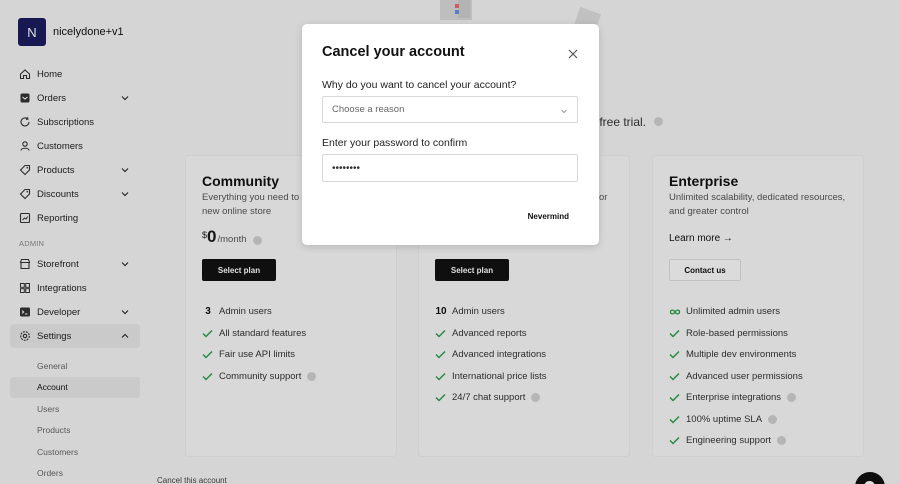  Describe the element at coordinates (419, 85) in the screenshot. I see `reason-label: Why do you want to cancel your account?` at that location.